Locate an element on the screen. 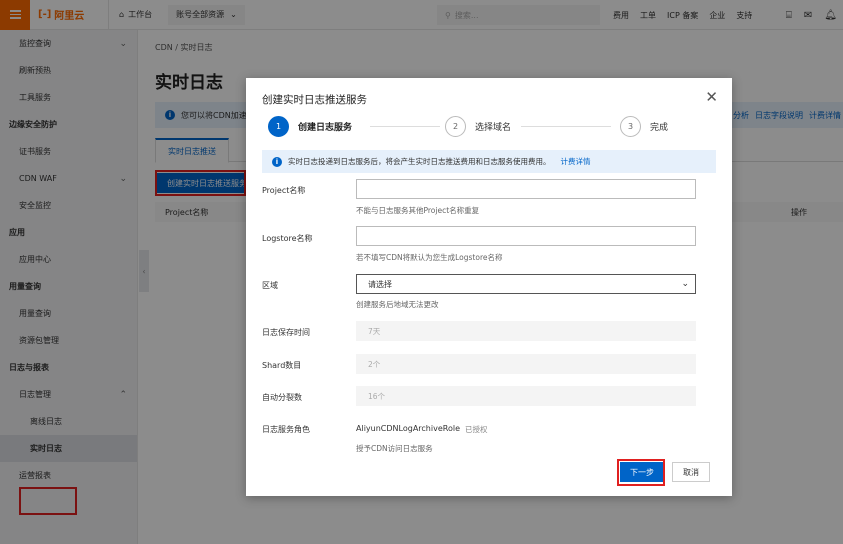  region-help: 创建服务后地域无法更改 is located at coordinates (397, 304).